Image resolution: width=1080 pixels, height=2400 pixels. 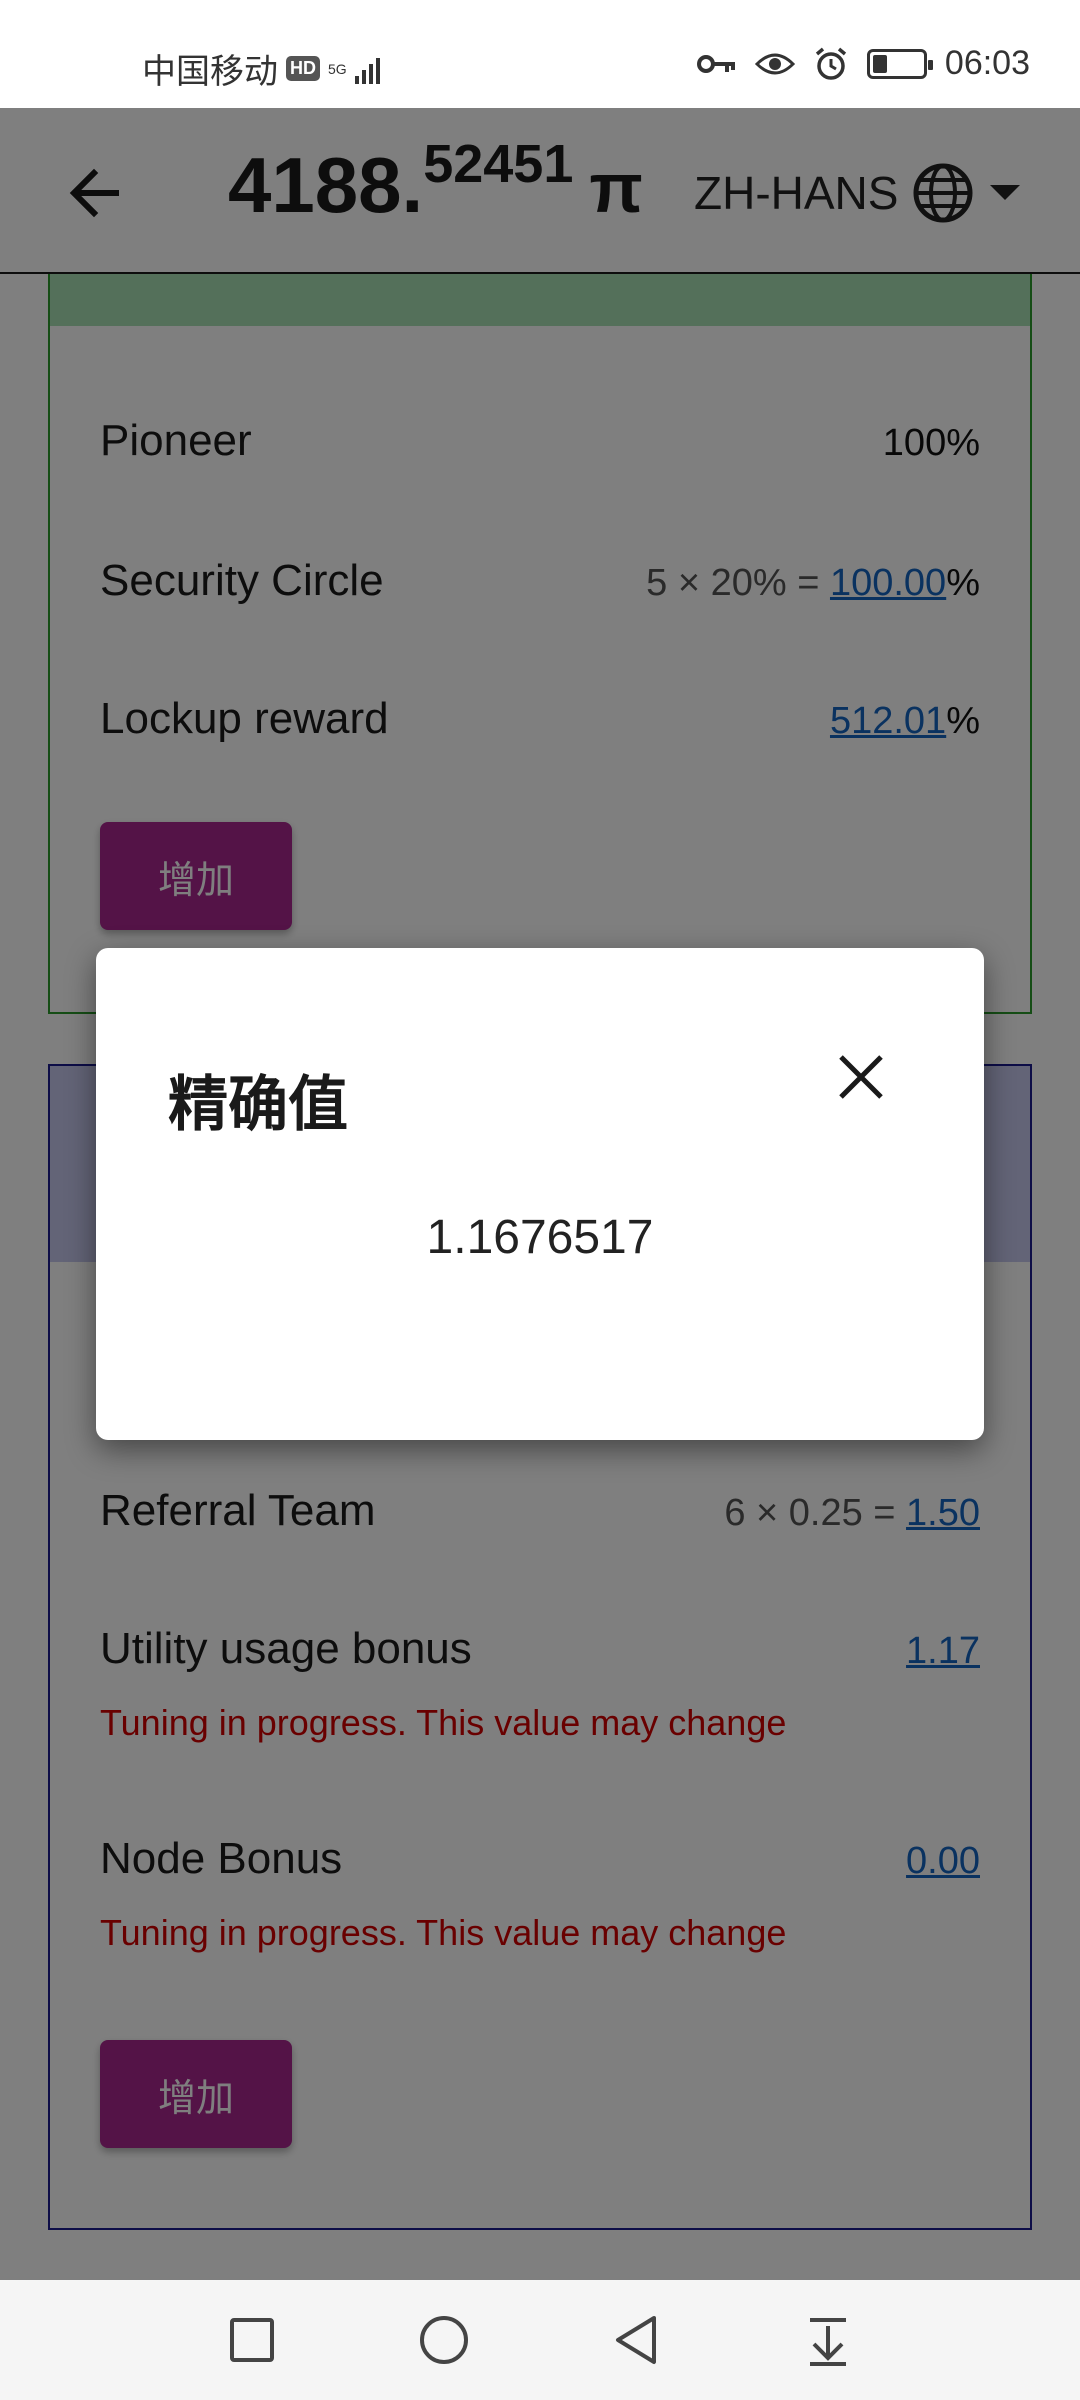 I want to click on signal-icon, so click(x=367, y=69).